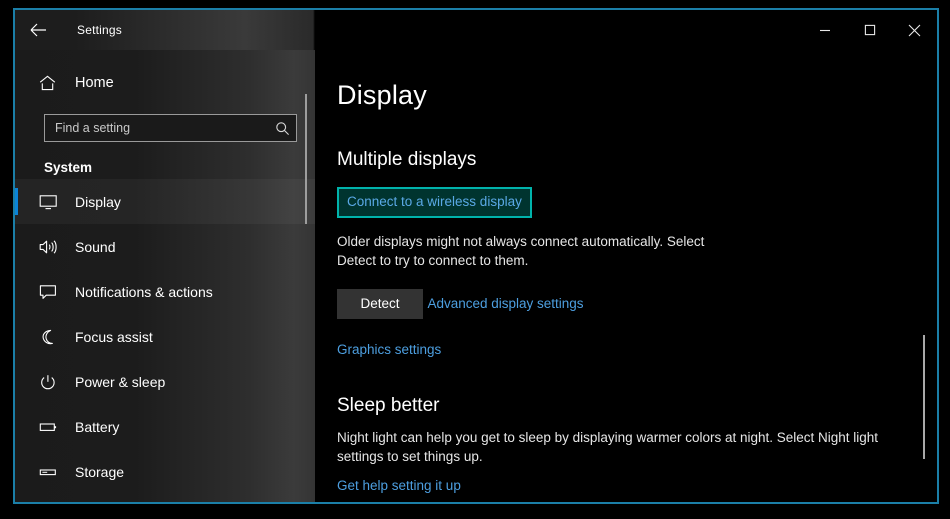 This screenshot has height=519, width=950. Describe the element at coordinates (165, 246) in the screenshot. I see `sidebar-item-sound: Sound` at that location.